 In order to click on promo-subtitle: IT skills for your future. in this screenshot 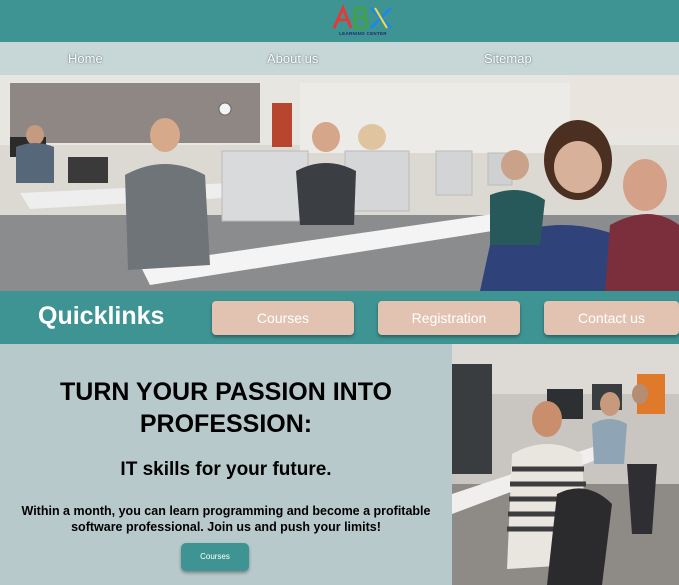, I will do `click(226, 469)`.